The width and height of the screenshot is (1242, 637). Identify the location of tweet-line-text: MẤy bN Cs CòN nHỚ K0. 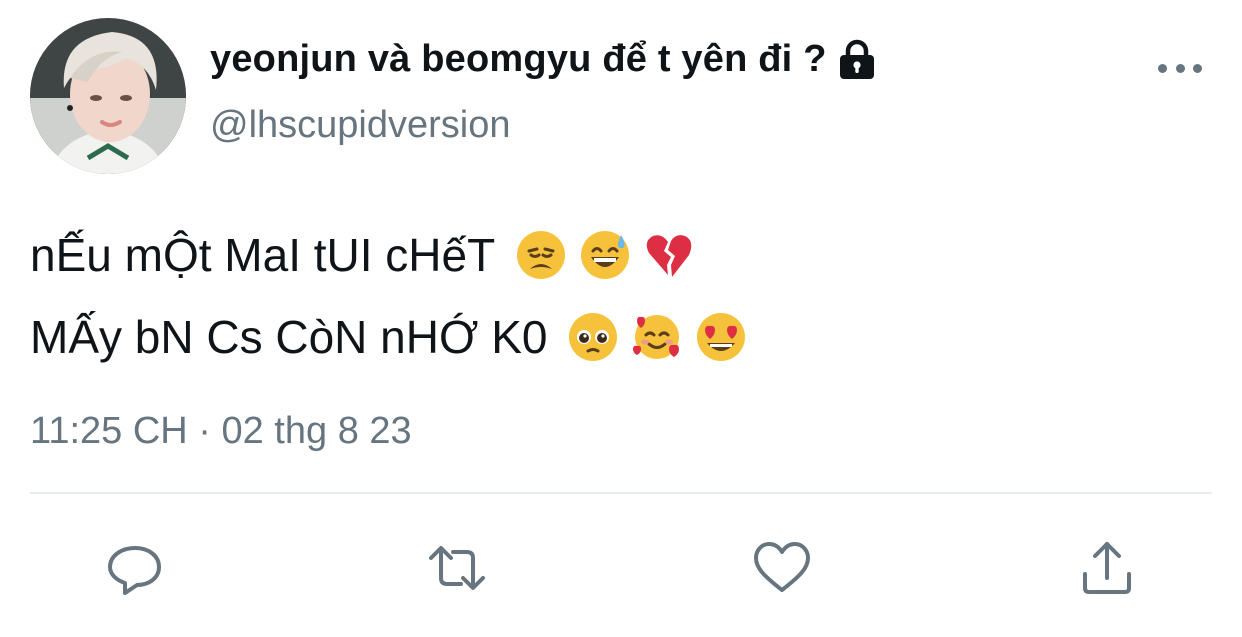
(289, 337).